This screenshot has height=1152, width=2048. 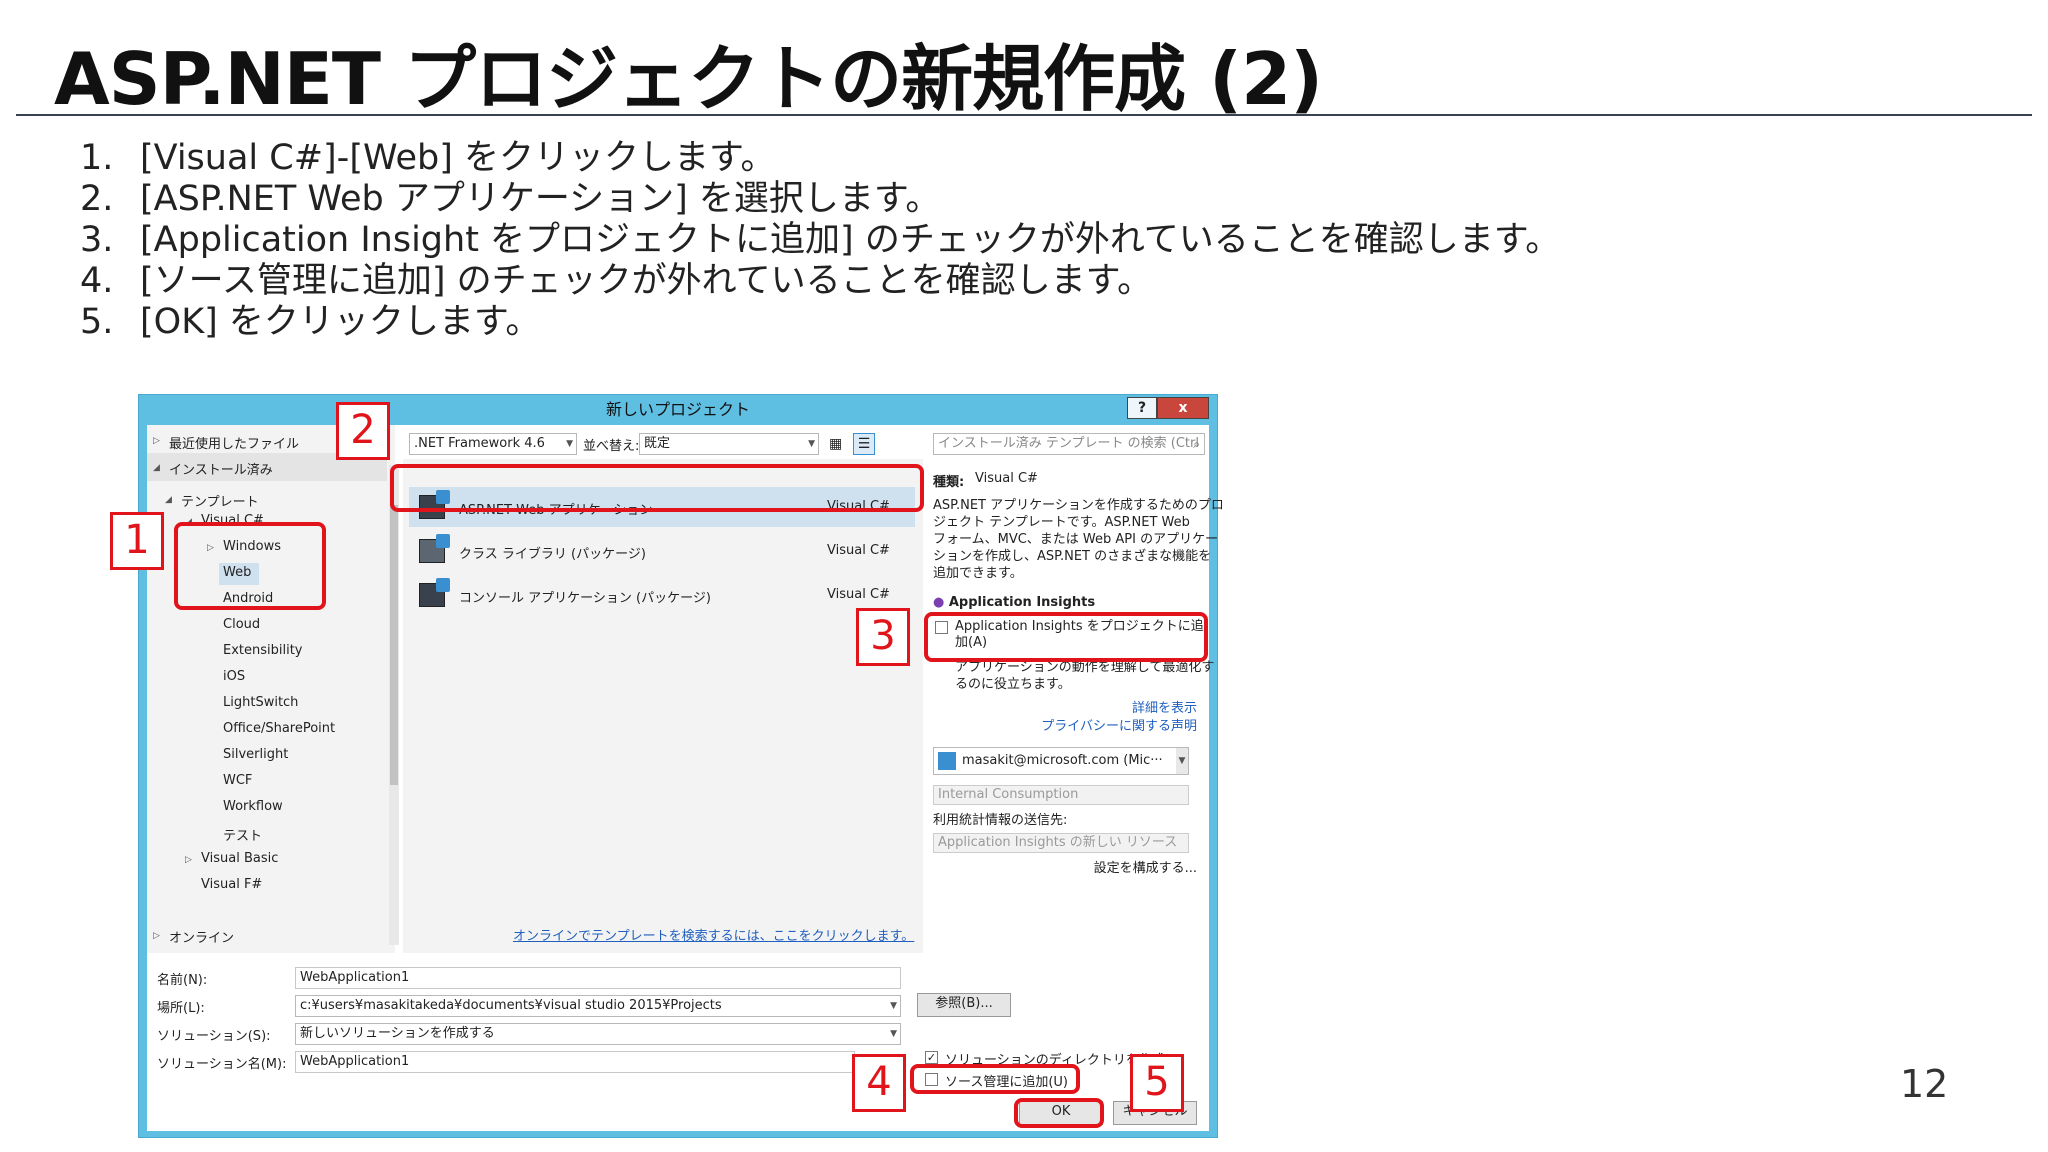 What do you see at coordinates (688, 79) in the screenshot?
I see `slide-title: ASP.NET プロジェクトの新規作成 (2)` at bounding box center [688, 79].